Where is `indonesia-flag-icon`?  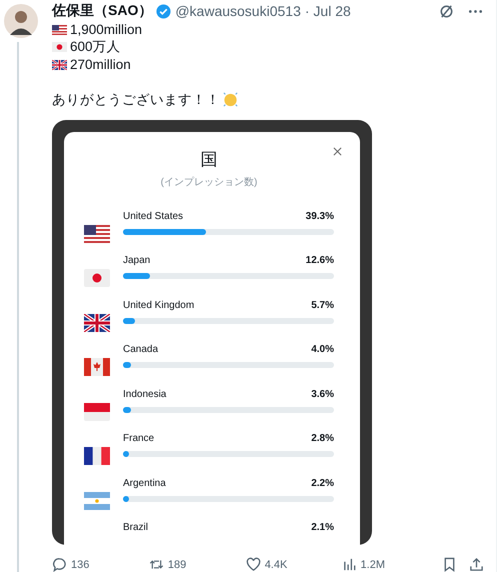
indonesia-flag-icon is located at coordinates (97, 411).